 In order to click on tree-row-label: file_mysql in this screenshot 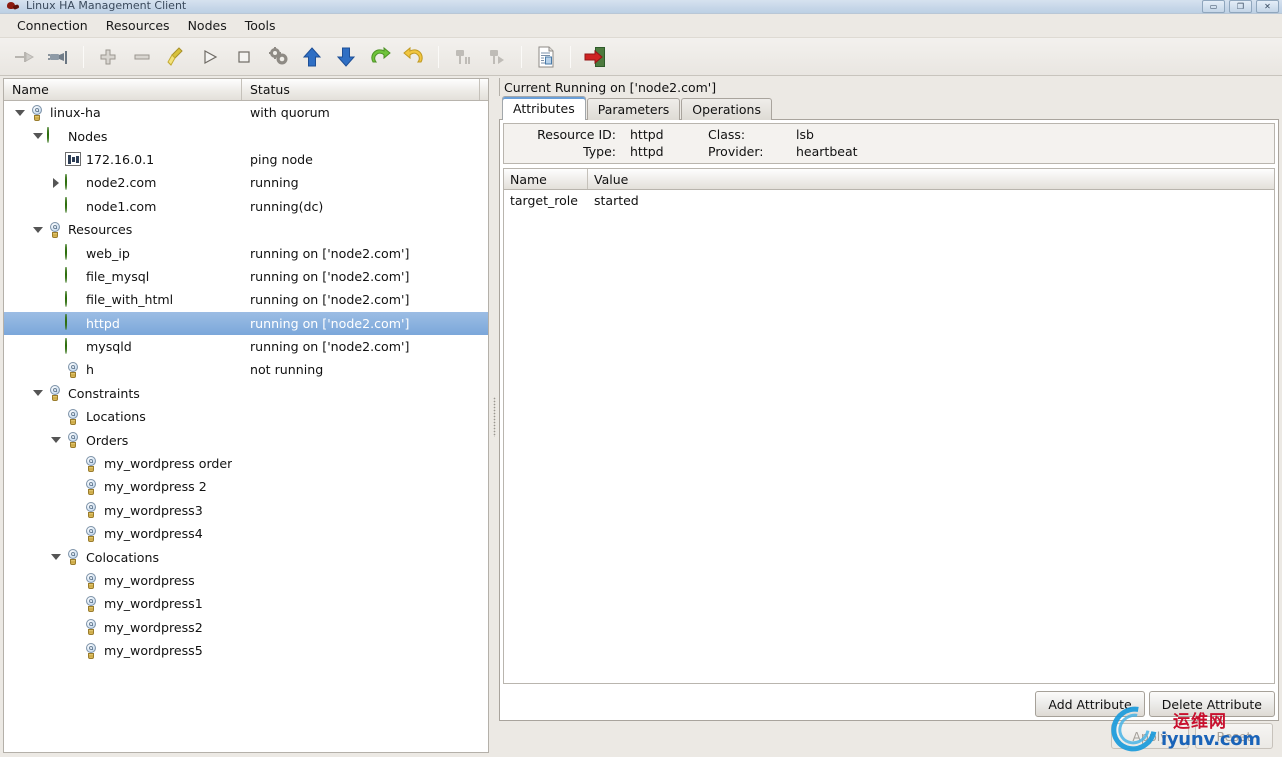, I will do `click(118, 276)`.